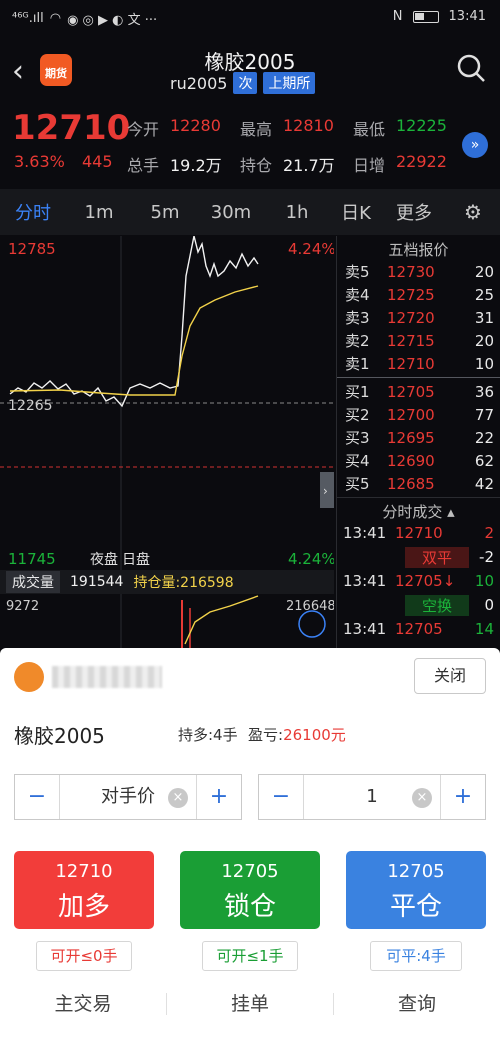 Image resolution: width=500 pixels, height=1039 pixels. What do you see at coordinates (29, 677) in the screenshot?
I see `account-avatar` at bounding box center [29, 677].